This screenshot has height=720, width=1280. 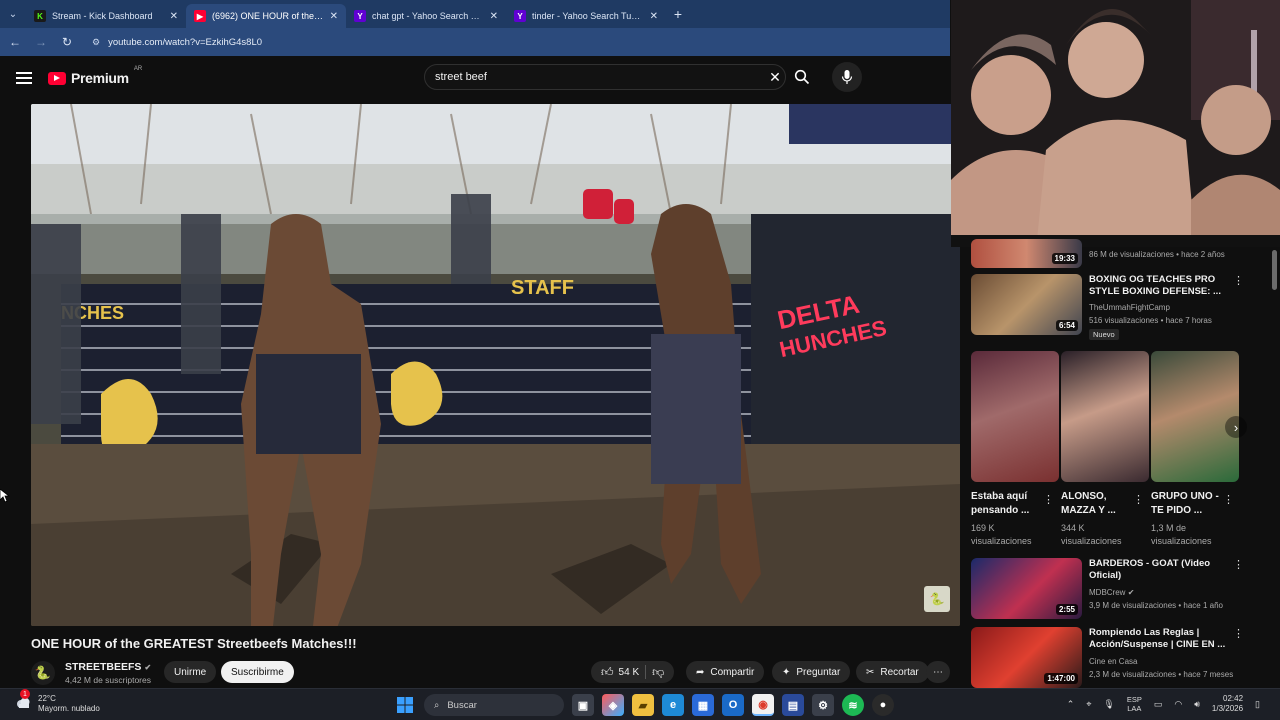 What do you see at coordinates (190, 672) in the screenshot?
I see `join-button: Unirme` at bounding box center [190, 672].